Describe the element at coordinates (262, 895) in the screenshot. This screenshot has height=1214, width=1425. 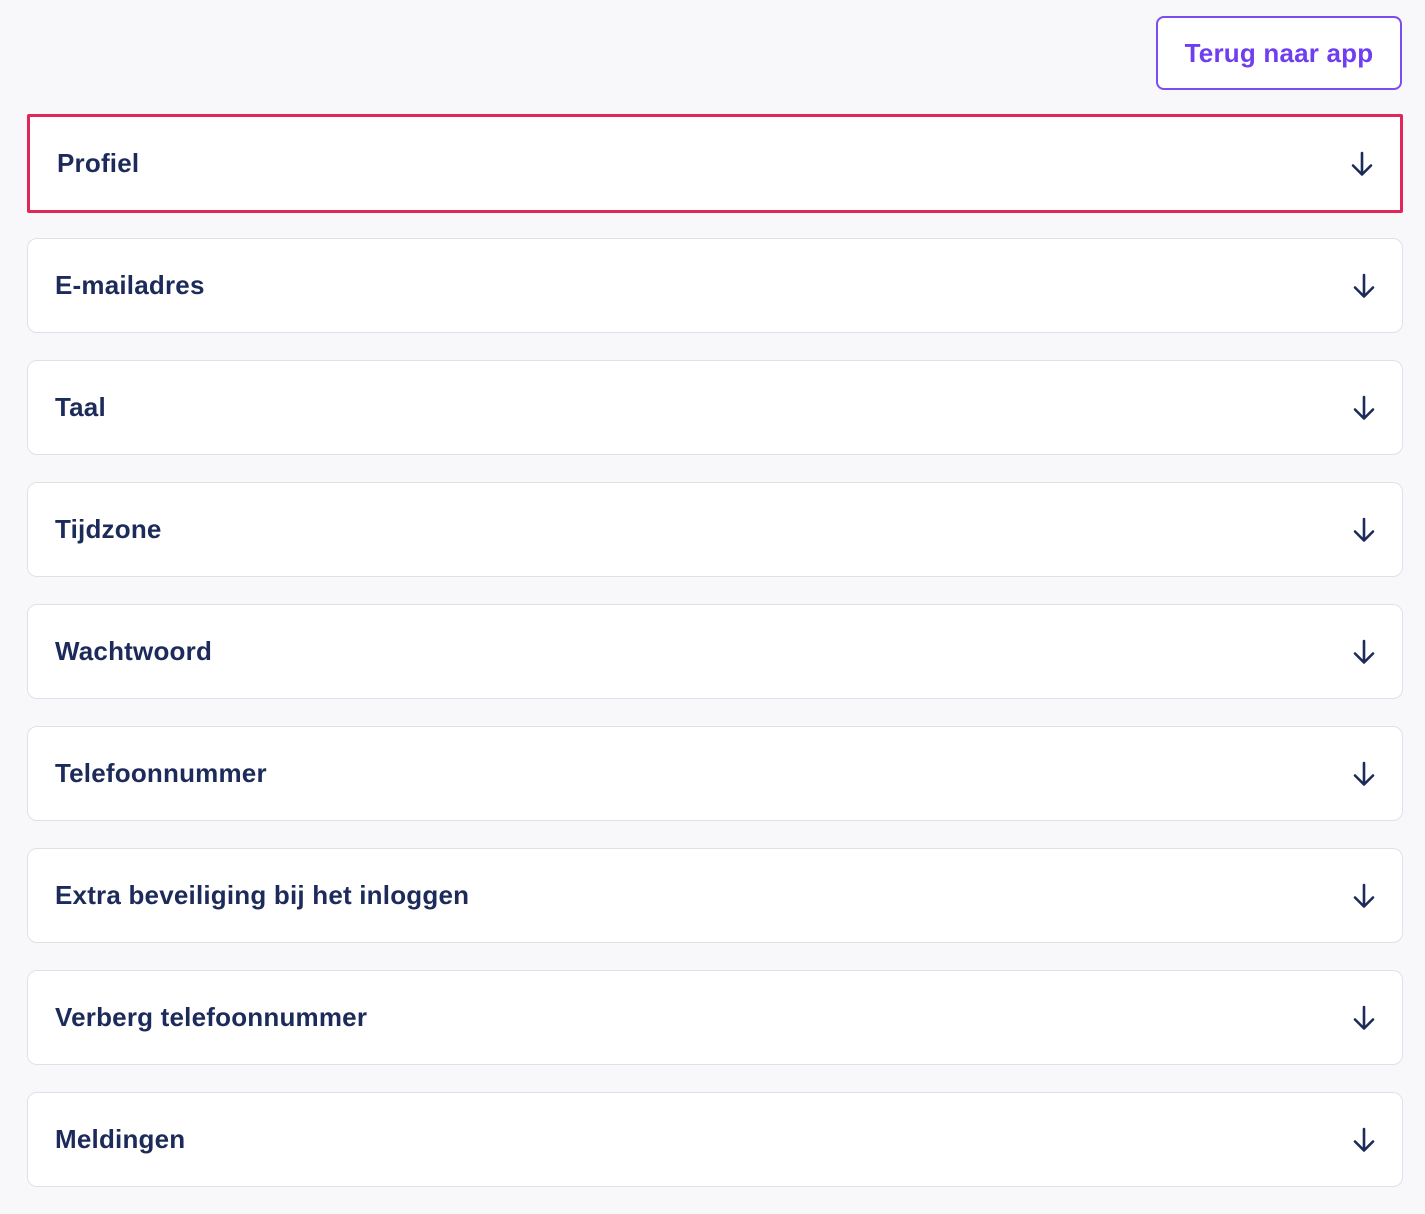
I see `accordion-item-label: Extra beveiliging bij het inloggen` at that location.